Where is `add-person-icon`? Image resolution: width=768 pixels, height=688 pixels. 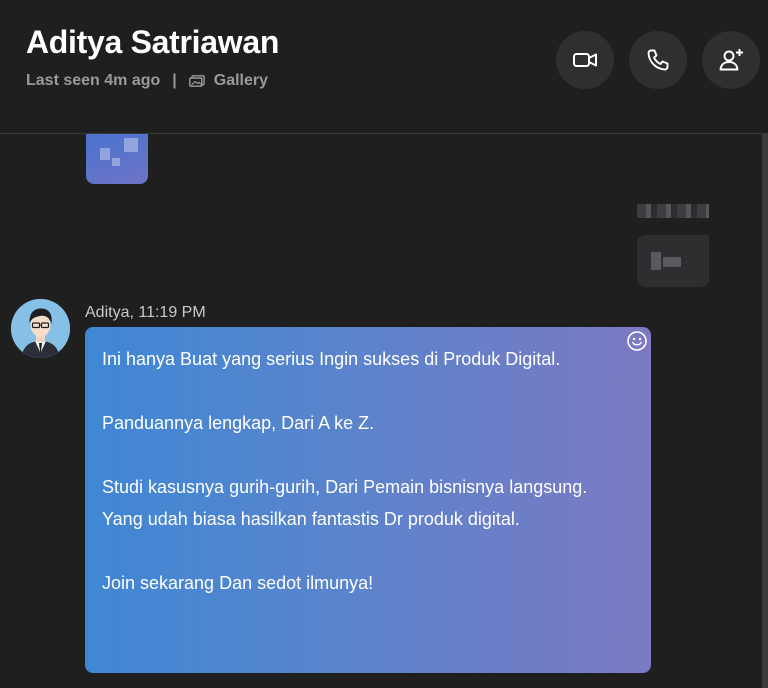
add-person-icon is located at coordinates (731, 60).